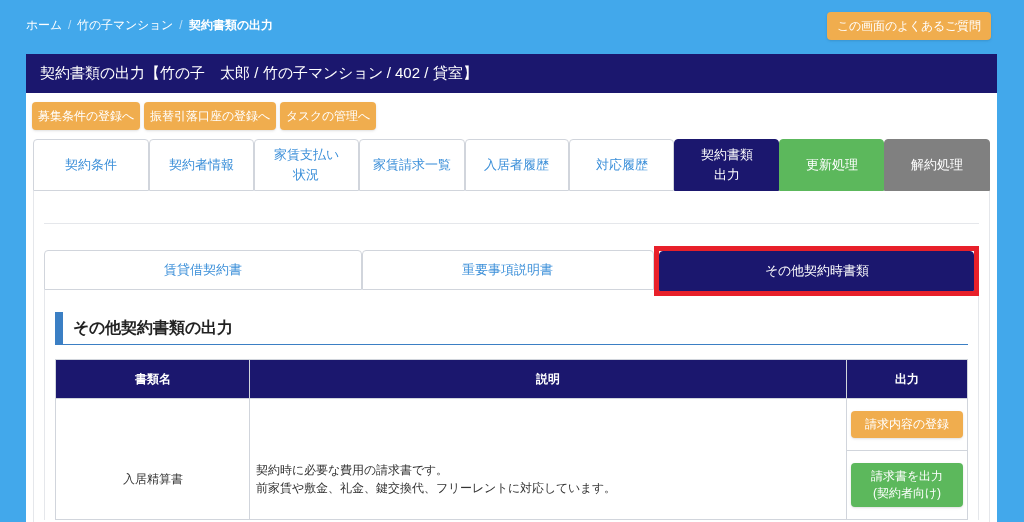 The height and width of the screenshot is (522, 1024). What do you see at coordinates (203, 270) in the screenshot?
I see `sub-tab: 賃貸借契約書` at bounding box center [203, 270].